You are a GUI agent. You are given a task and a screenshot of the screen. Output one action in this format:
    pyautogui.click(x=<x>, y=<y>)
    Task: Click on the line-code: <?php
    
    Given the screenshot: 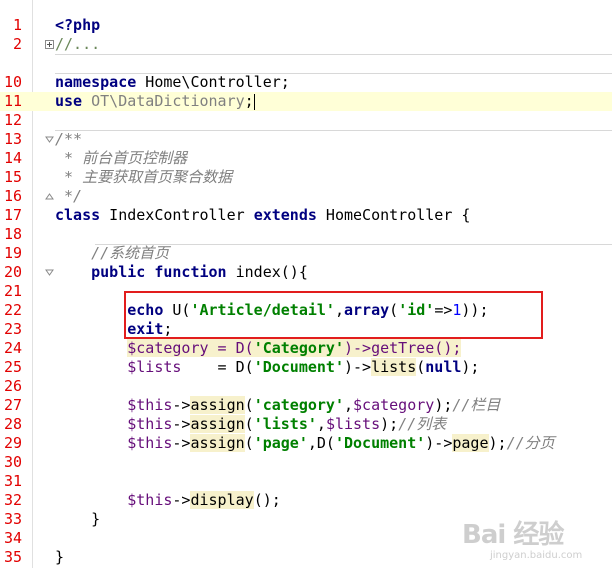 What is the action you would take?
    pyautogui.click(x=78, y=25)
    